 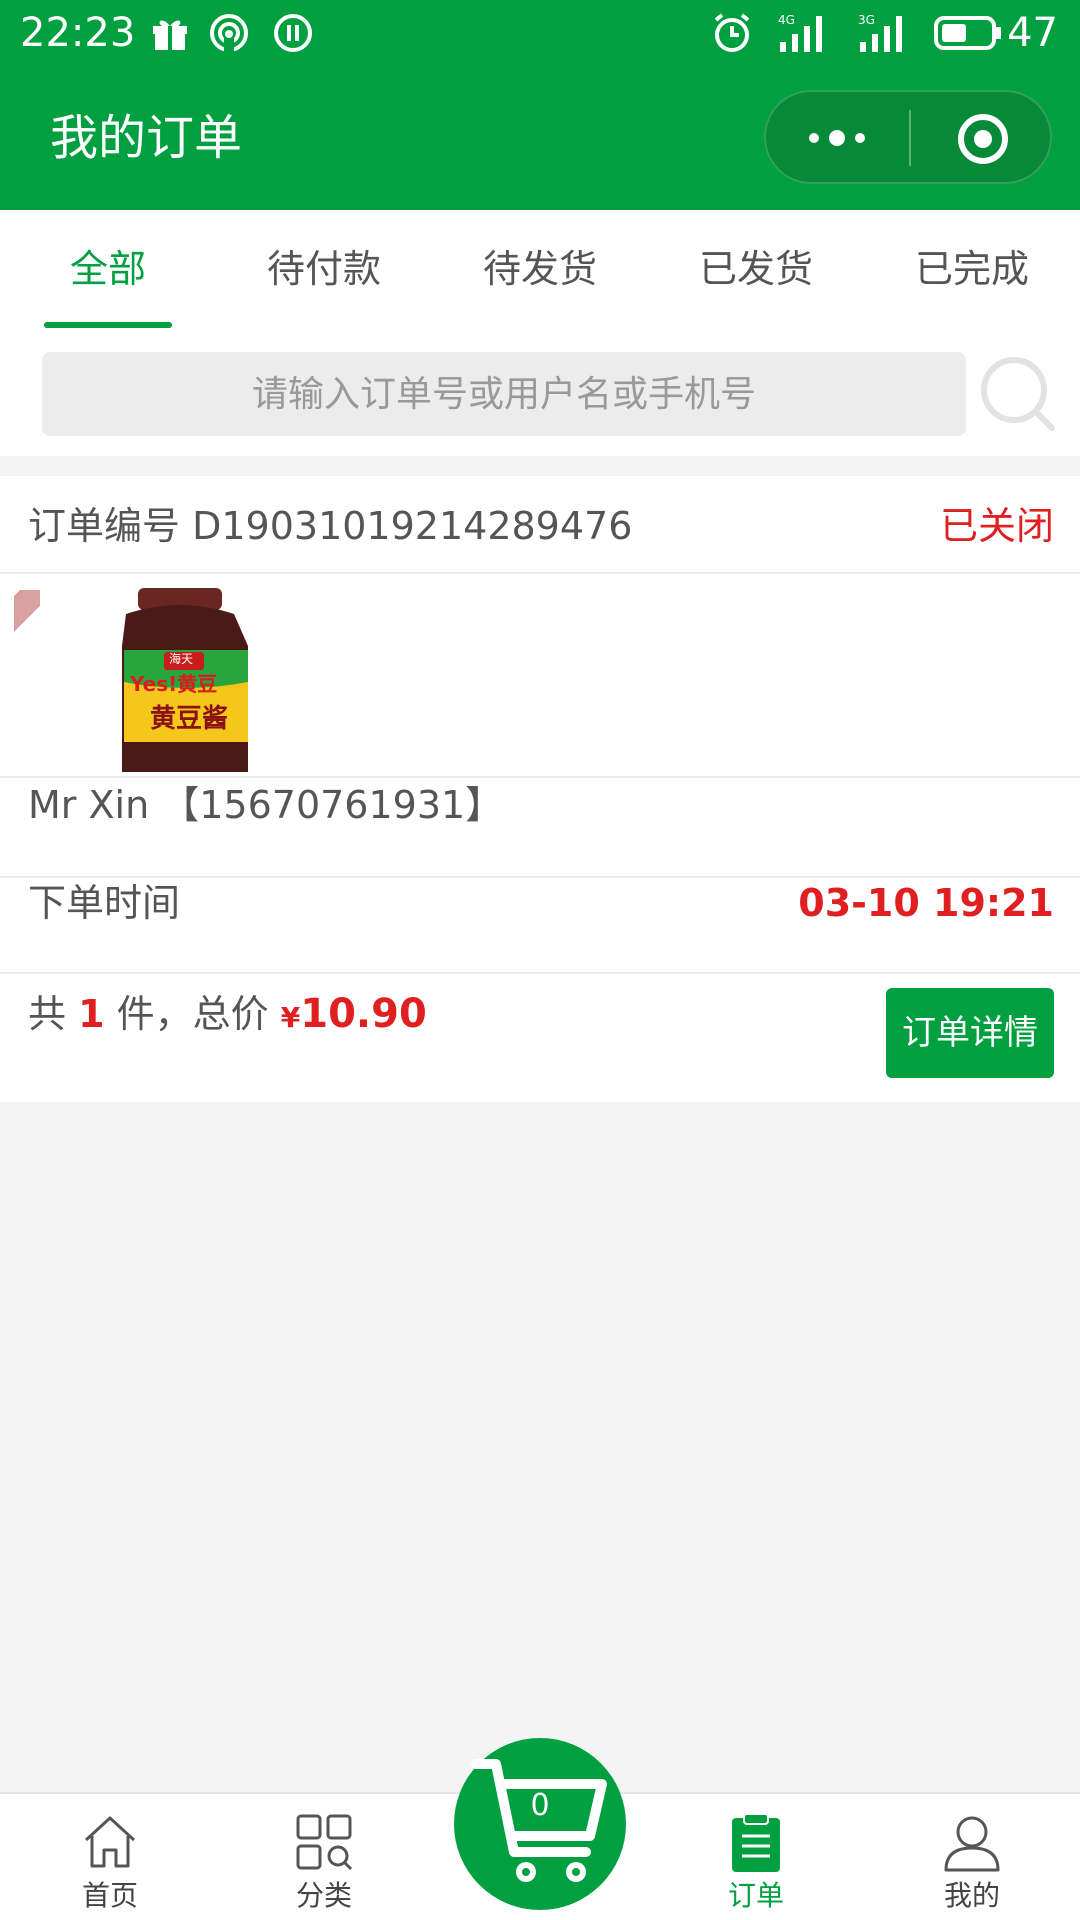 I want to click on gift-icon, so click(x=170, y=35).